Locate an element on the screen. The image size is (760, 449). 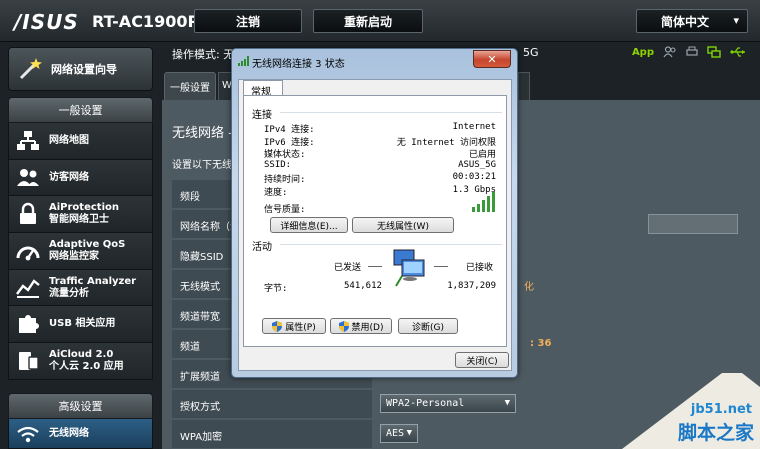
network-computers-icon is located at coordinates (409, 268).